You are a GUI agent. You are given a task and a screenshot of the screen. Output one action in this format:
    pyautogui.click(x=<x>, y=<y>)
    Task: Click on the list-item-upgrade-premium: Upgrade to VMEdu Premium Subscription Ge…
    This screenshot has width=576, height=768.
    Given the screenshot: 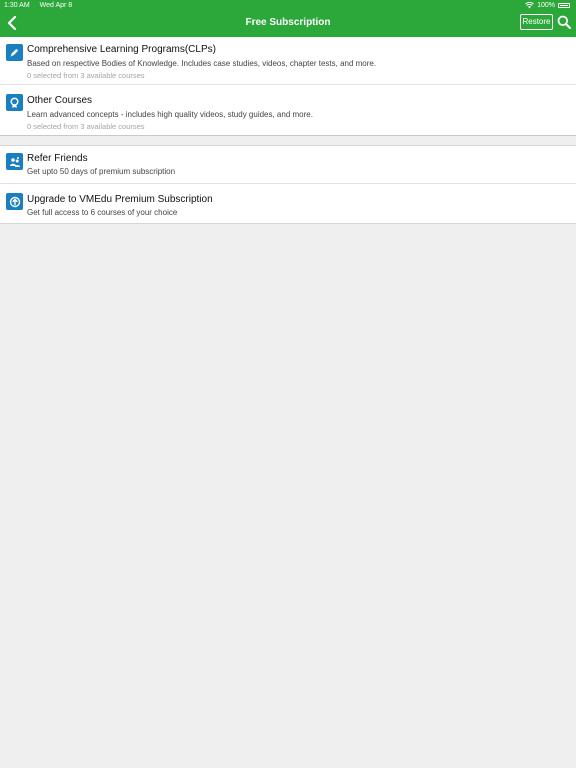 What is the action you would take?
    pyautogui.click(x=288, y=204)
    